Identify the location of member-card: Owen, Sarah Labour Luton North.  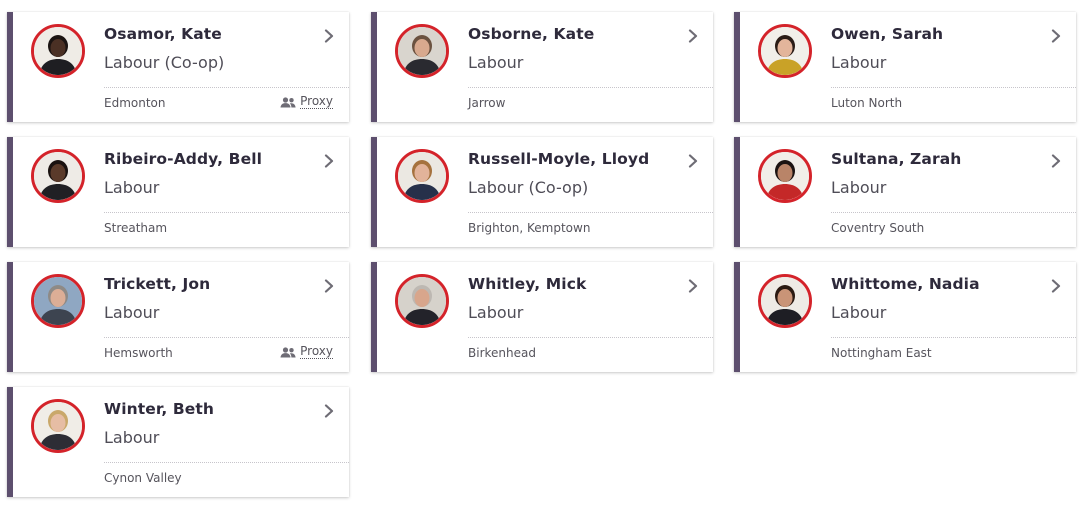
(905, 67).